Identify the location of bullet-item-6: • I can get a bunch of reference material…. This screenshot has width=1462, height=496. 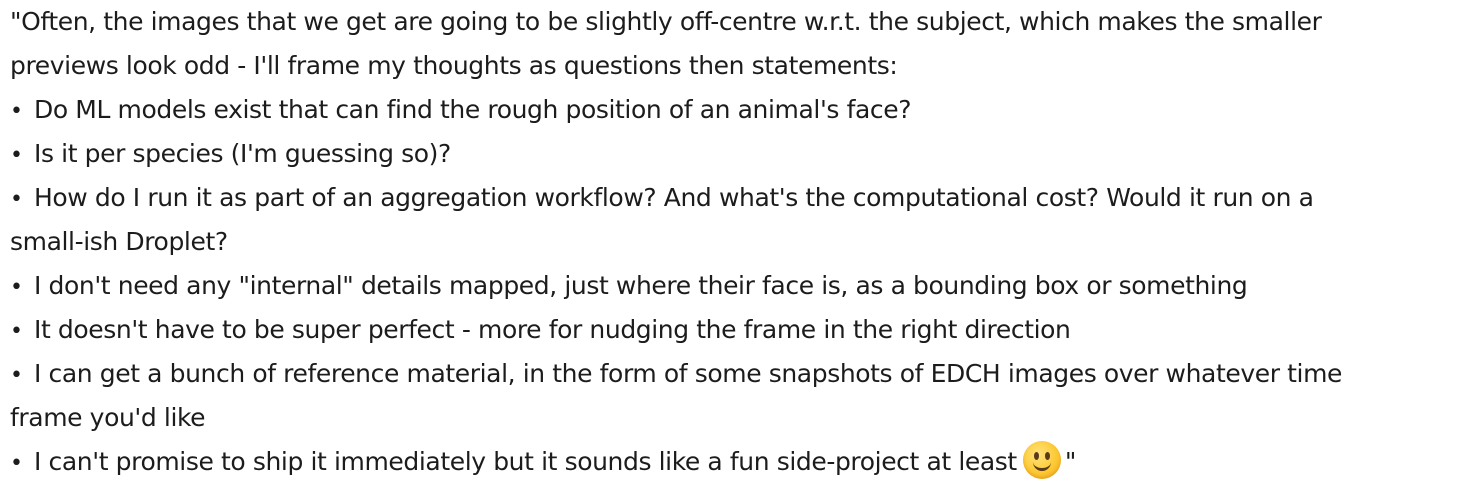
(730, 374).